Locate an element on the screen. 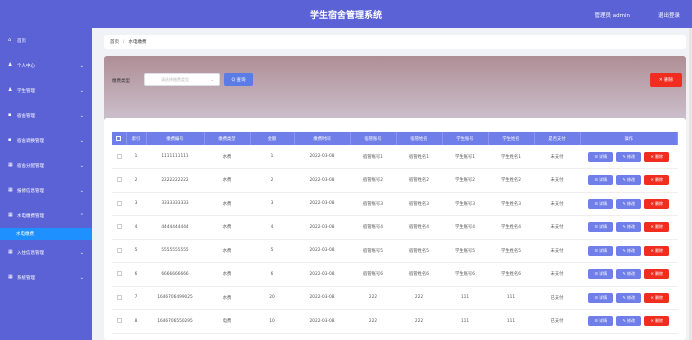 The image size is (692, 340). col-amount: 金额 is located at coordinates (272, 138).